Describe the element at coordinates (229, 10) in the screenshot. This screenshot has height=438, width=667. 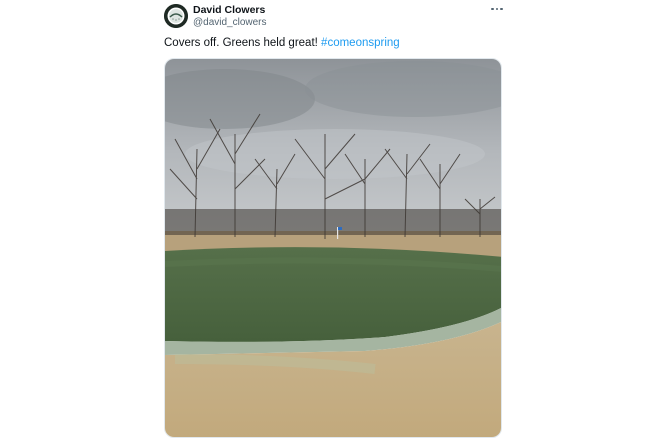
I see `author-display-name: David Clowers` at that location.